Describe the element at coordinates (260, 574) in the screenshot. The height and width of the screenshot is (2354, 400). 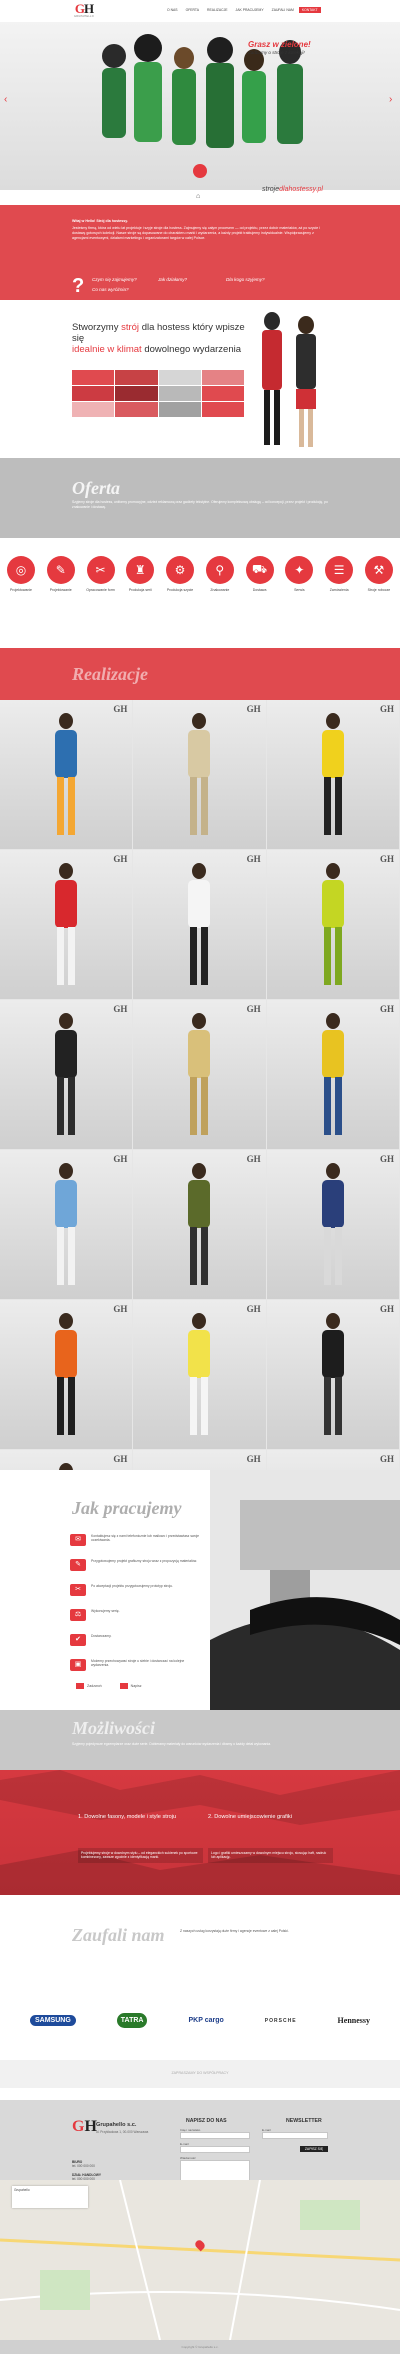
I see `offer-item: ⛟ Dostawa` at that location.